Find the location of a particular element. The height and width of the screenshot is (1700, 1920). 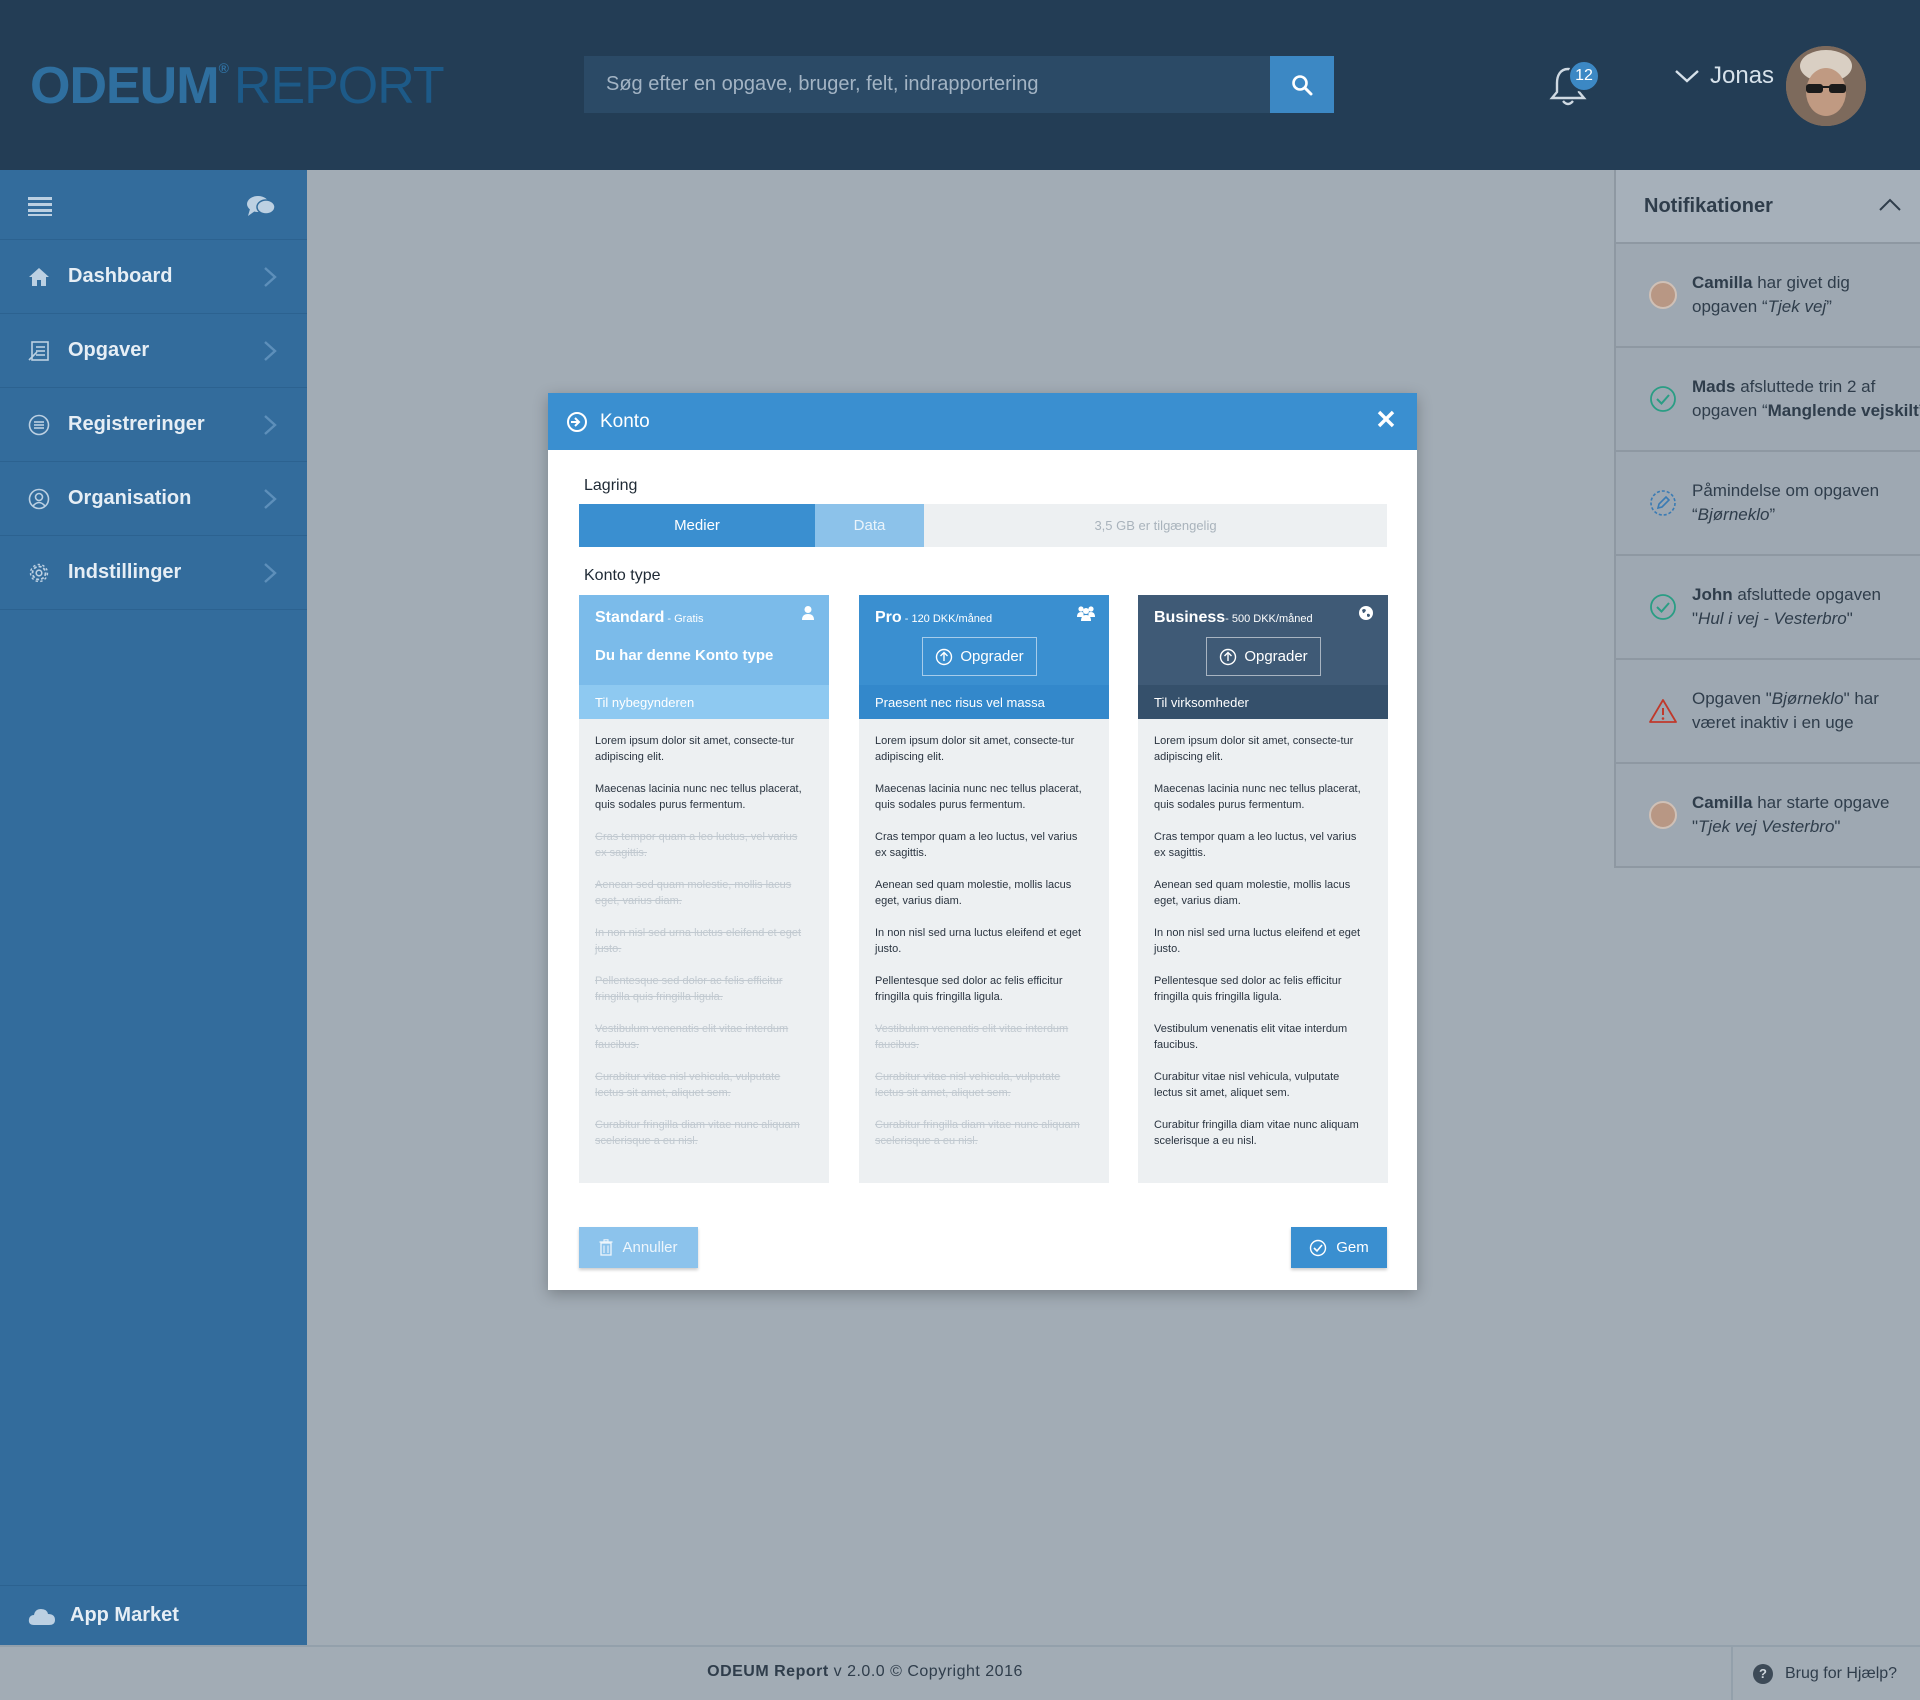

notification-count-badge: 12 is located at coordinates (1584, 76).